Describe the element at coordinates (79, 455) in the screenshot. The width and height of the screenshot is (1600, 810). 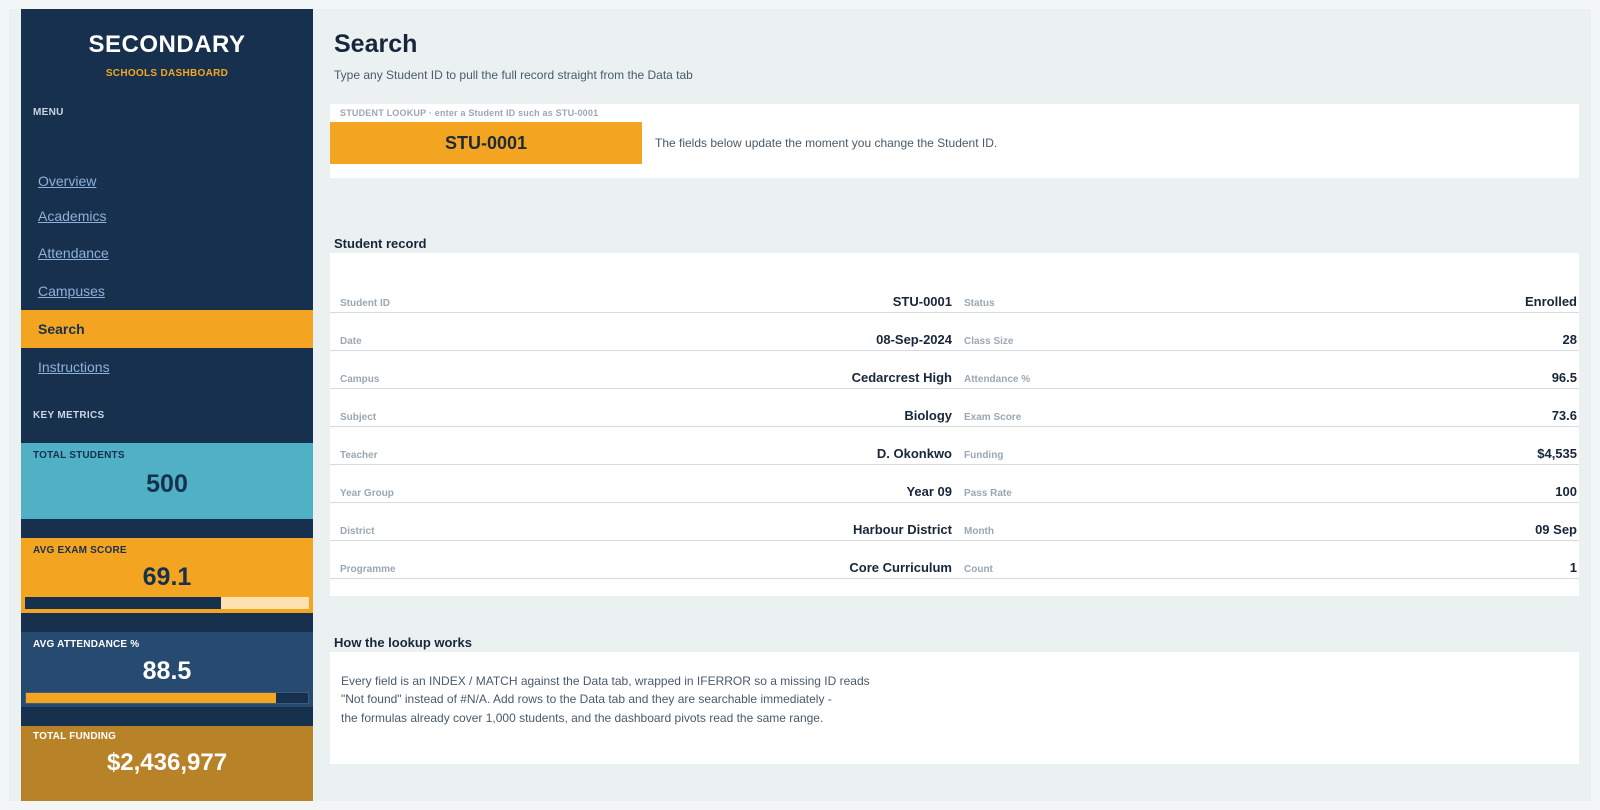
I see `metric-label: TOTAL STUDENTS` at that location.